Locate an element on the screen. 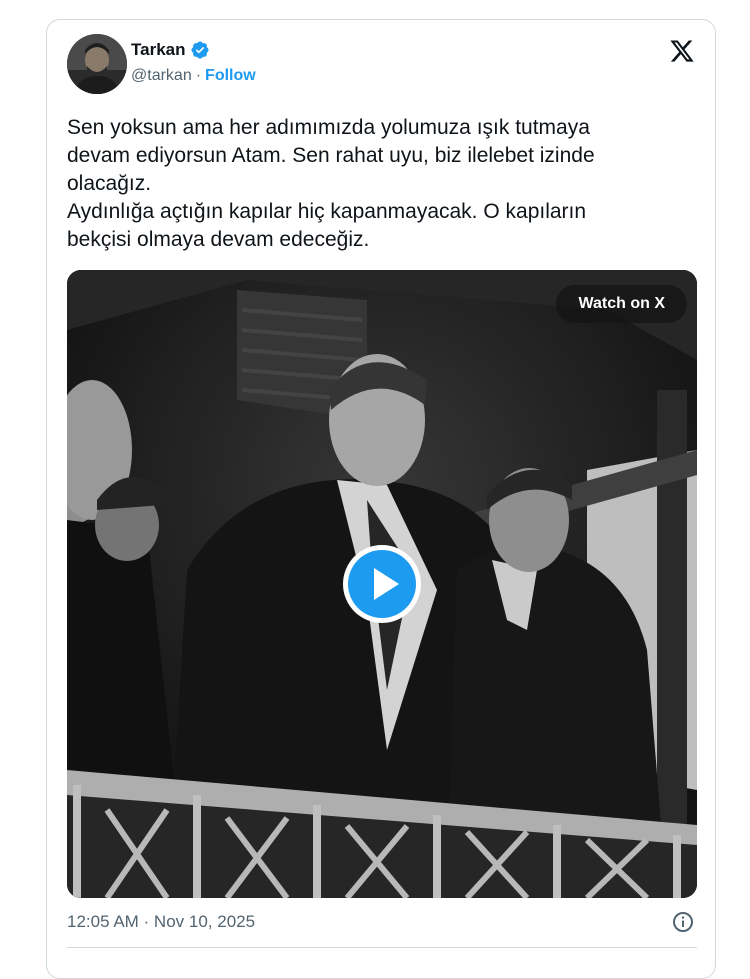 Image resolution: width=750 pixels, height=979 pixels. x-logo-icon is located at coordinates (682, 51).